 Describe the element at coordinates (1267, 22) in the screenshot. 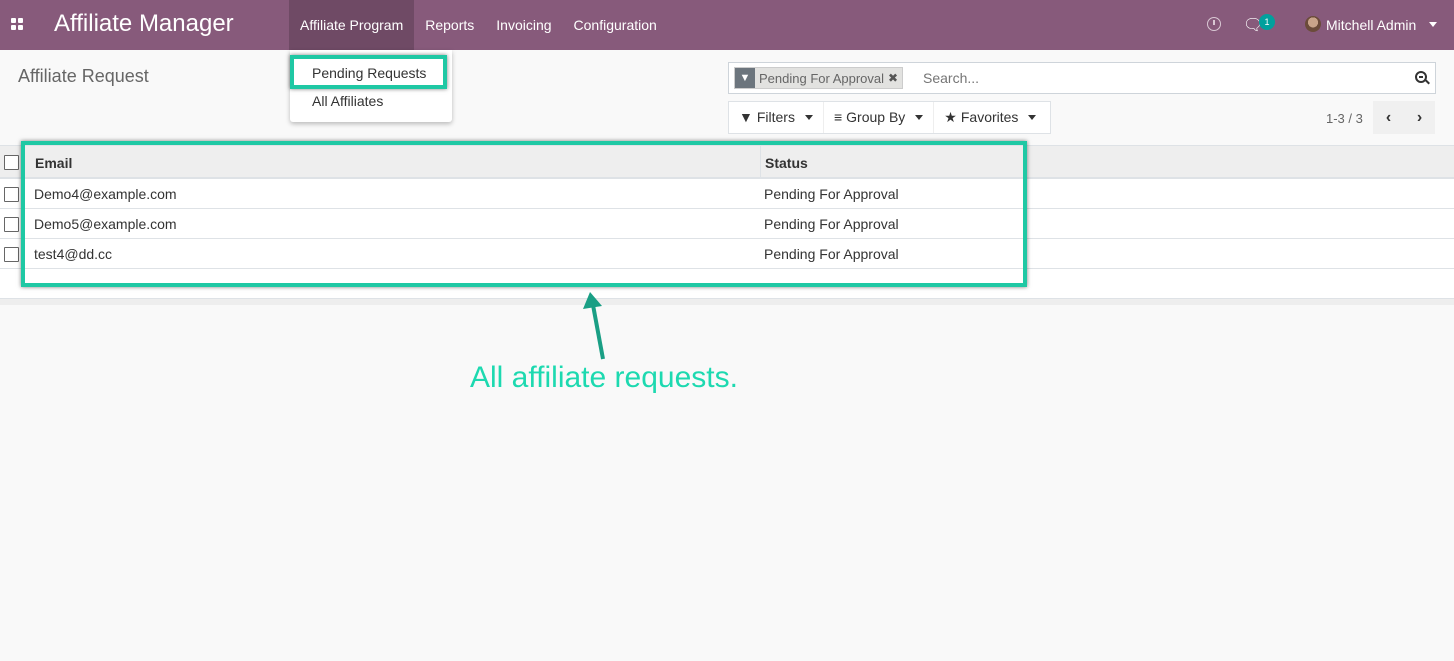

I see `chat-count-badge: 1` at that location.